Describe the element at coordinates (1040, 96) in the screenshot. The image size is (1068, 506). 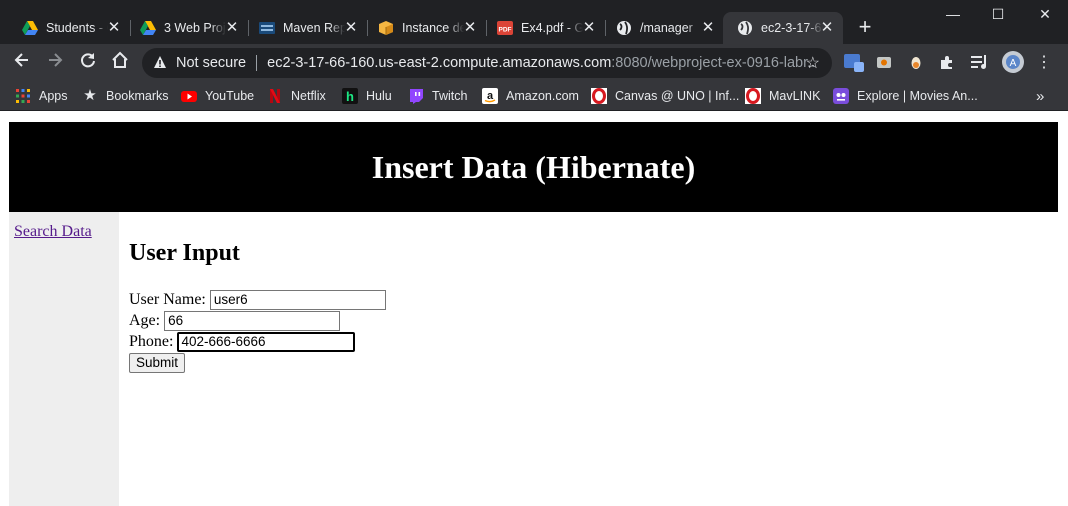
I see `more-bookmarks-button: »` at that location.